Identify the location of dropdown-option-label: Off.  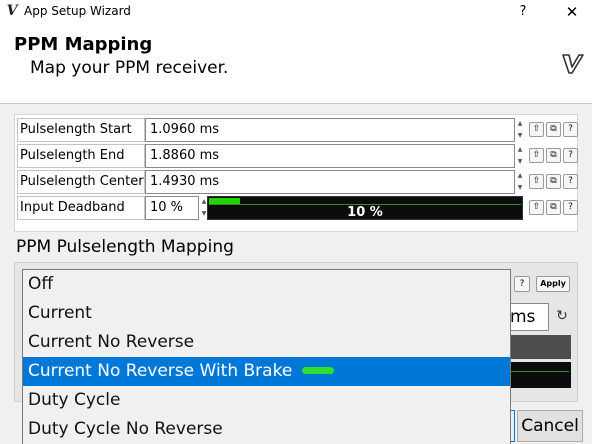
(41, 284).